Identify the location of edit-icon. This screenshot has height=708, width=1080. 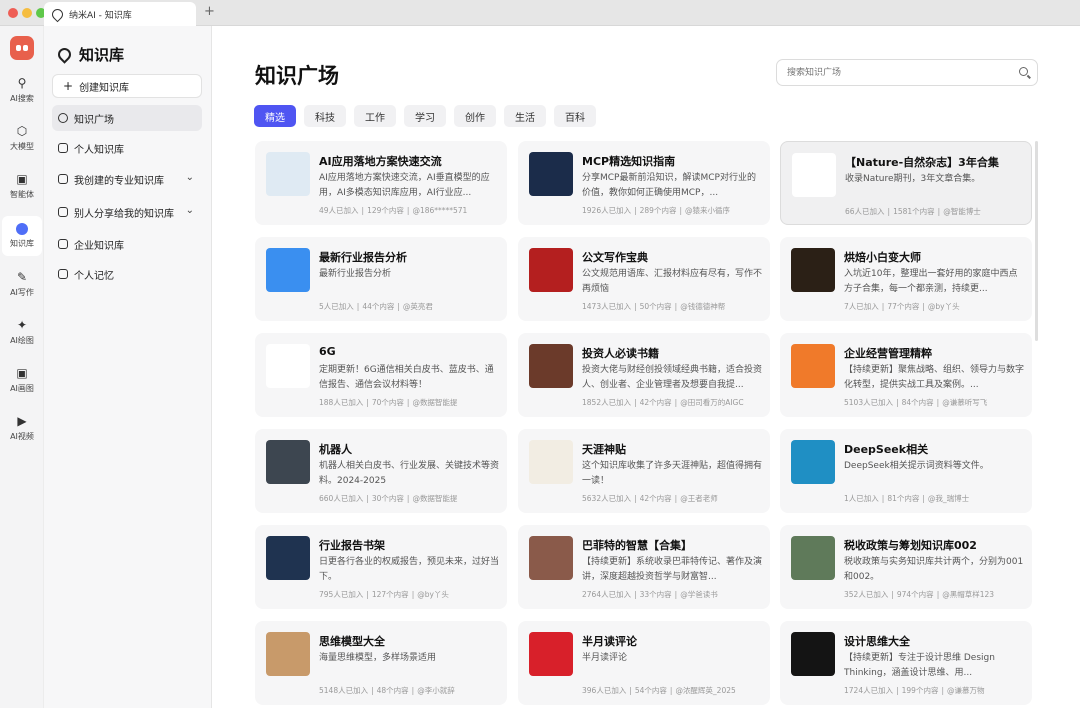
(63, 179).